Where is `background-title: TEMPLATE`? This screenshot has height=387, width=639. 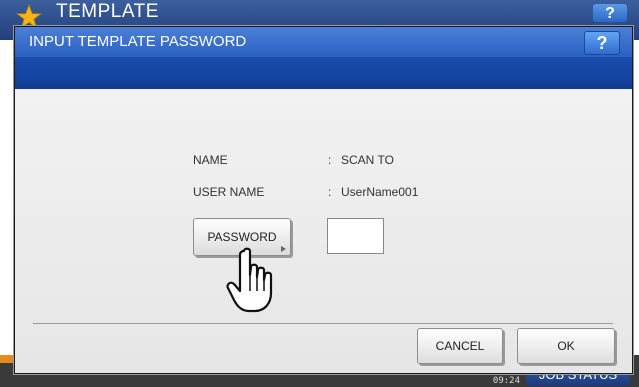 background-title: TEMPLATE is located at coordinates (107, 11).